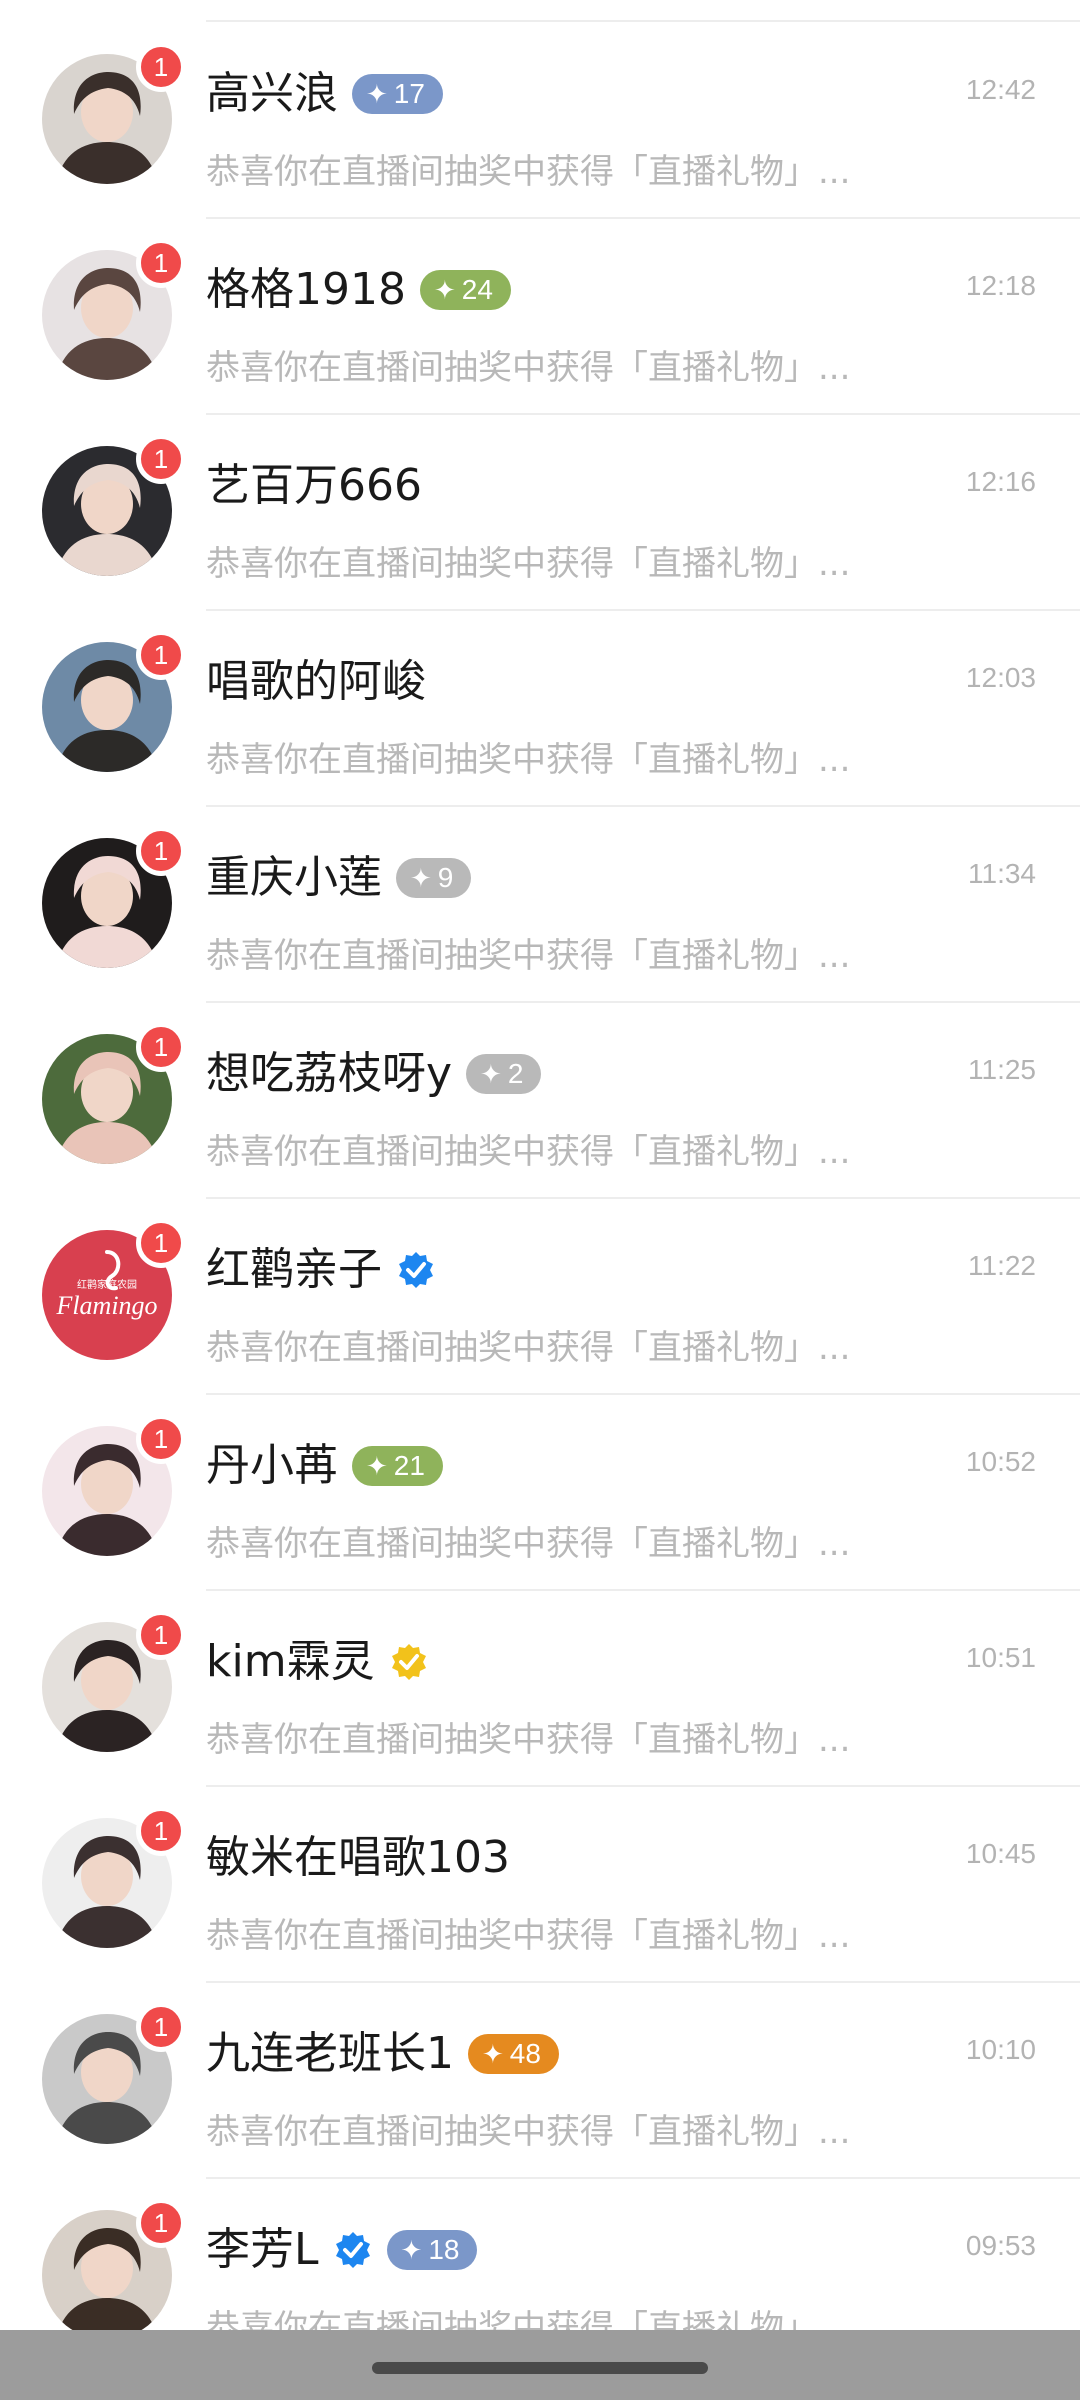 The height and width of the screenshot is (2400, 1080). I want to click on message-time: 12:16, so click(1000, 481).